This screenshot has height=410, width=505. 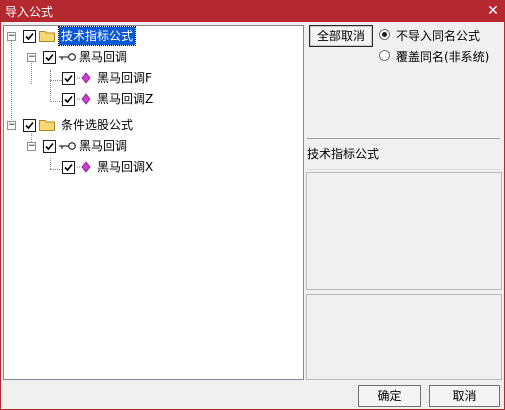 I want to click on tree-node-heima-f: 黑马回调F, so click(x=149, y=78).